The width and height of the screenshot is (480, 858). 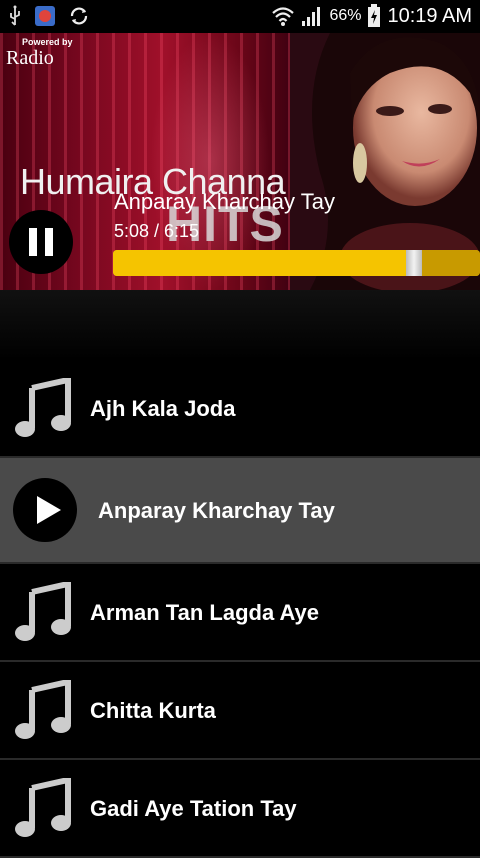 I want to click on wifi-icon, so click(x=283, y=16).